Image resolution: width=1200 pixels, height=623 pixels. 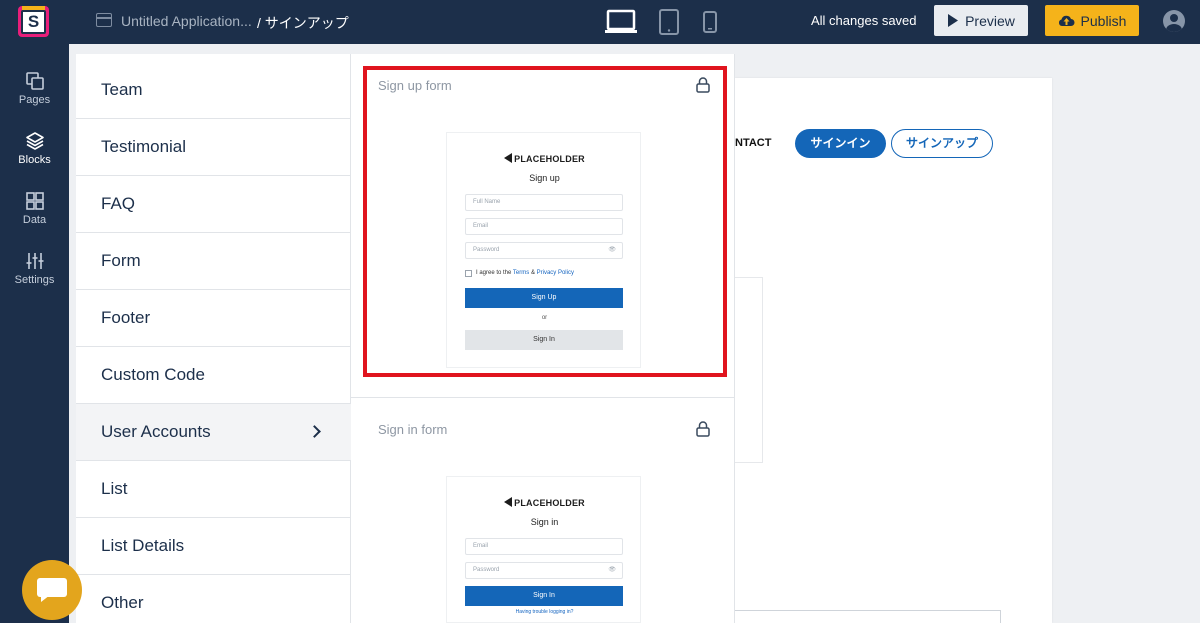 What do you see at coordinates (840, 143) in the screenshot?
I see `canvas-signin-button: サインイン` at bounding box center [840, 143].